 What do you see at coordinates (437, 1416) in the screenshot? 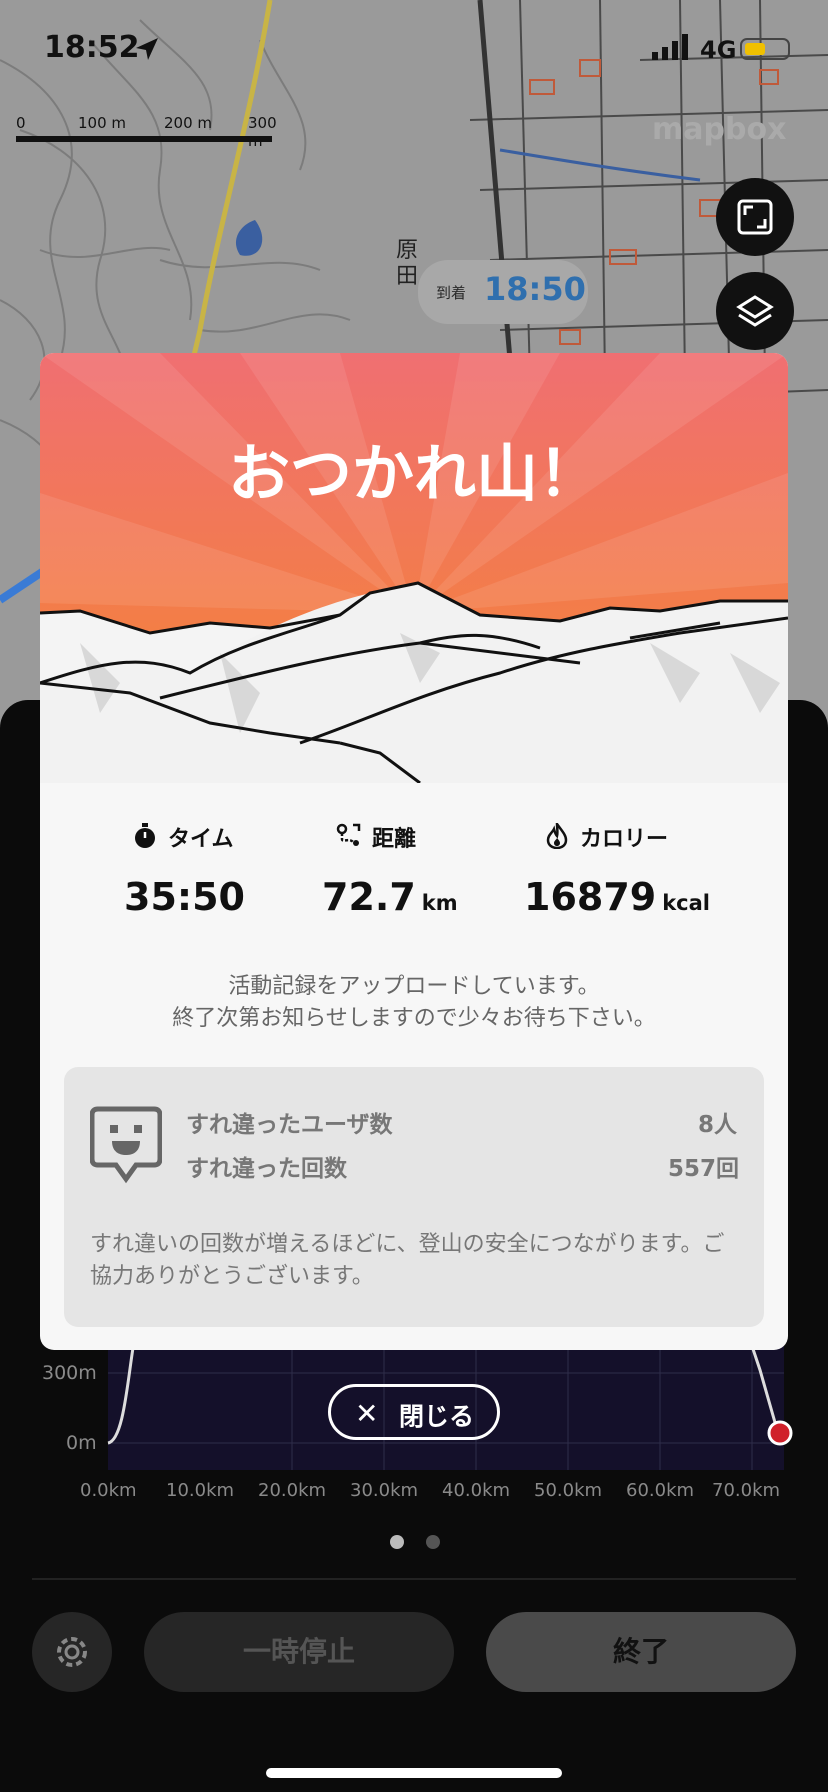
I see `close-label: 閉じる` at bounding box center [437, 1416].